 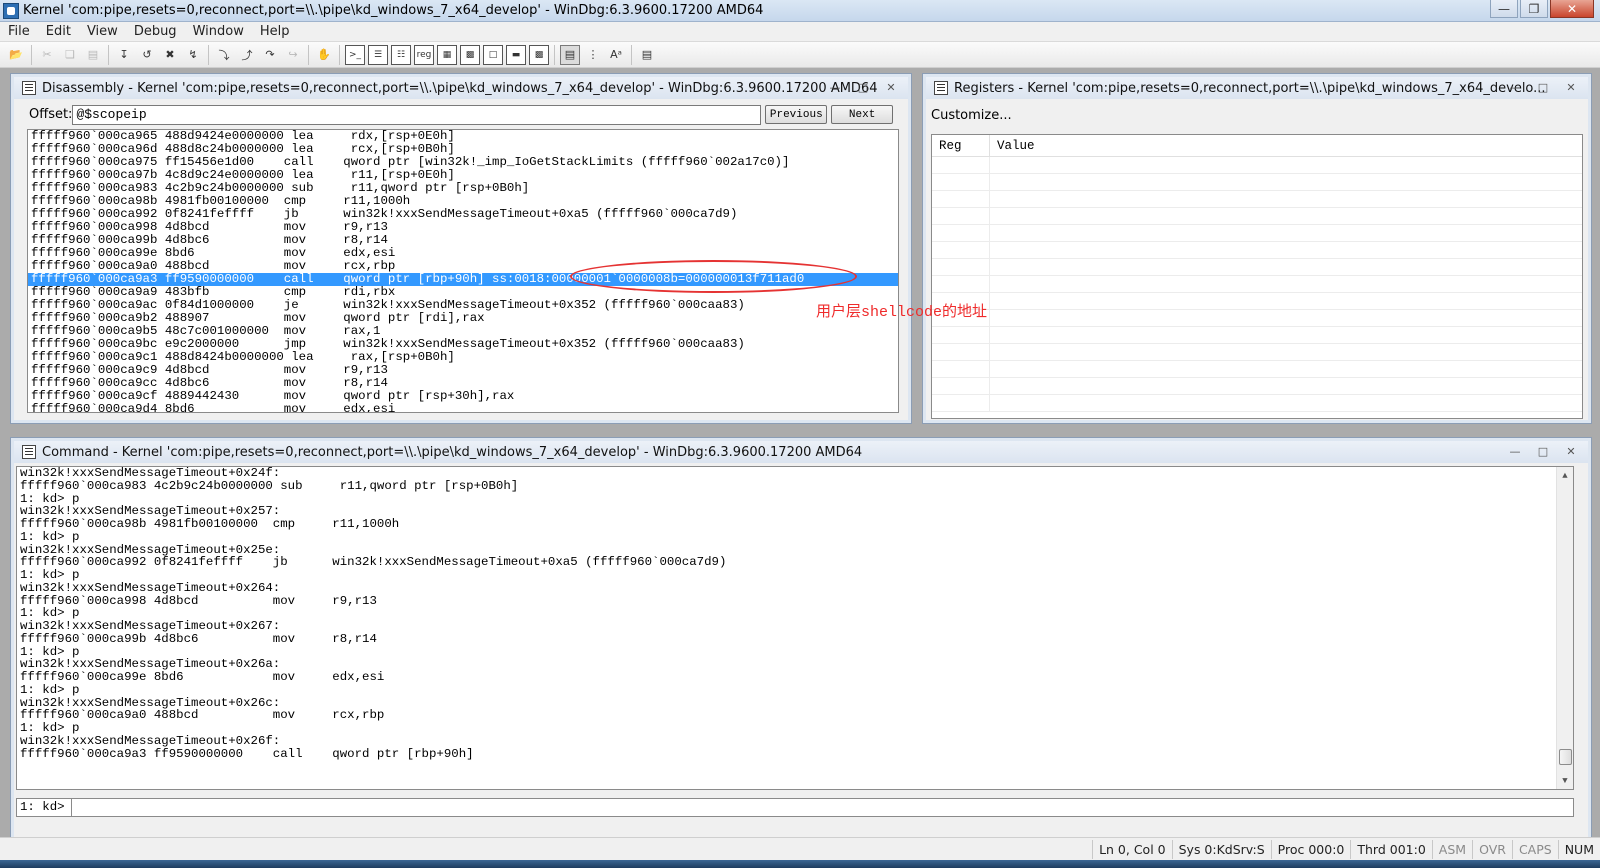 What do you see at coordinates (19, 31) in the screenshot?
I see `menu-file: File` at bounding box center [19, 31].